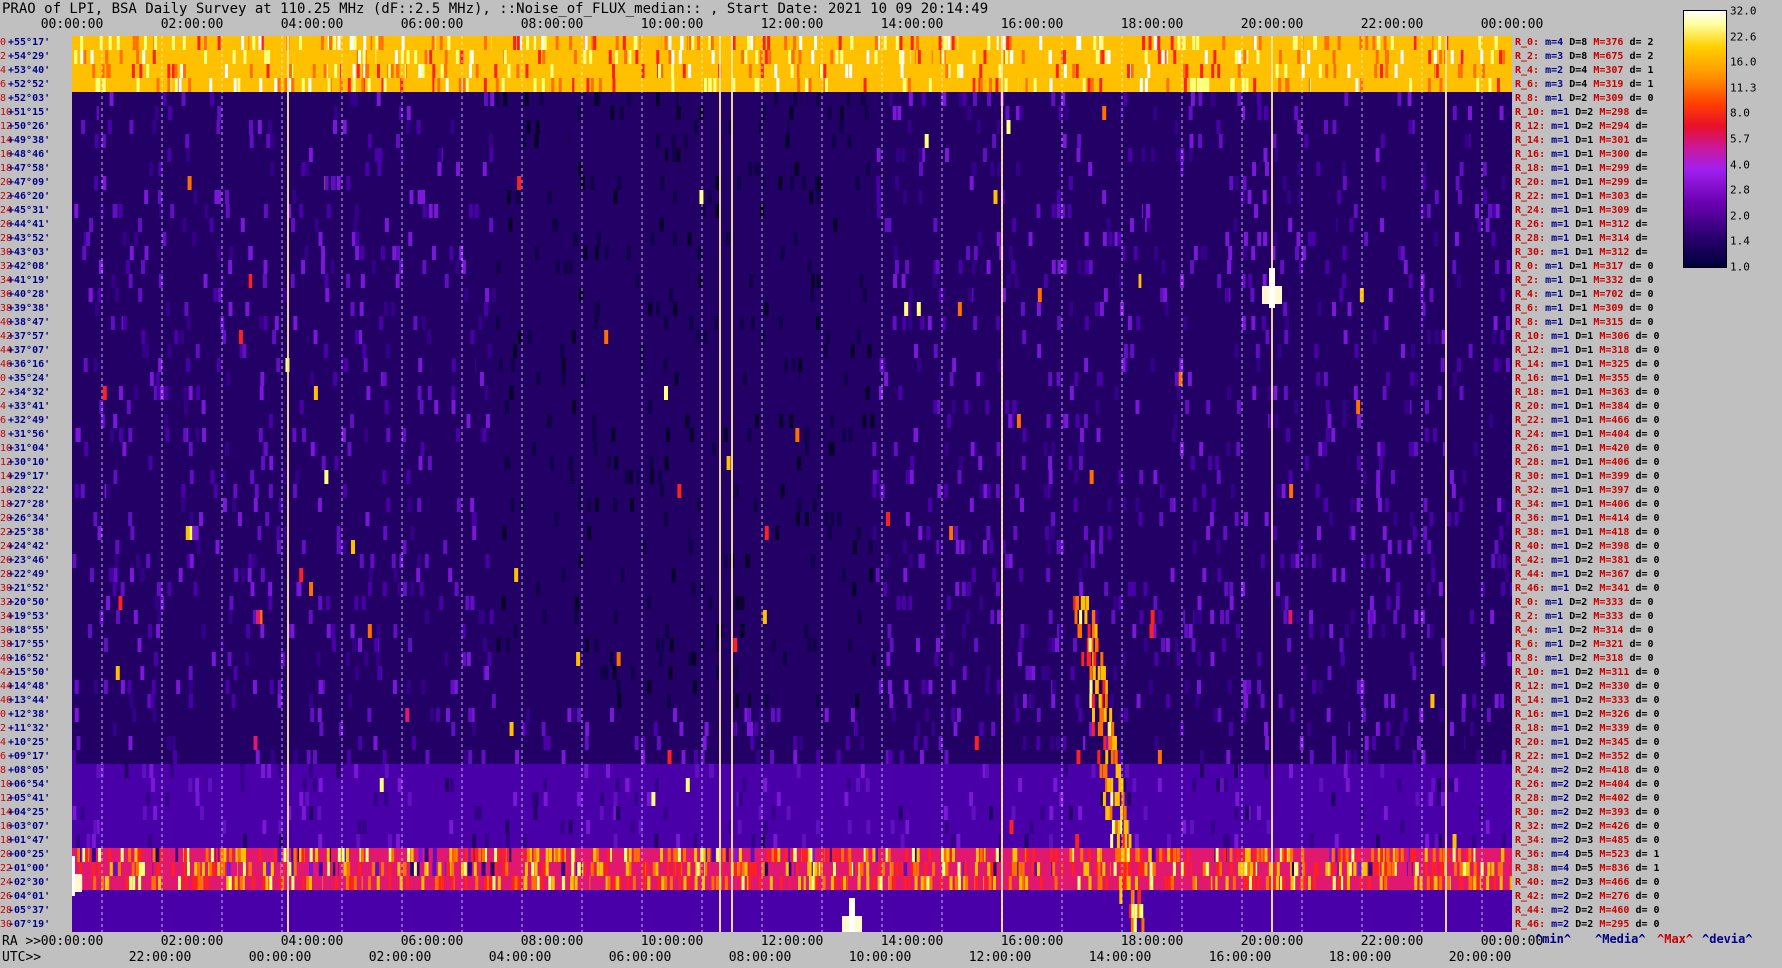 The height and width of the screenshot is (968, 1782). What do you see at coordinates (1587, 449) in the screenshot?
I see `row-stat: R_26: m=1 D=1 M=420 d= 0` at bounding box center [1587, 449].